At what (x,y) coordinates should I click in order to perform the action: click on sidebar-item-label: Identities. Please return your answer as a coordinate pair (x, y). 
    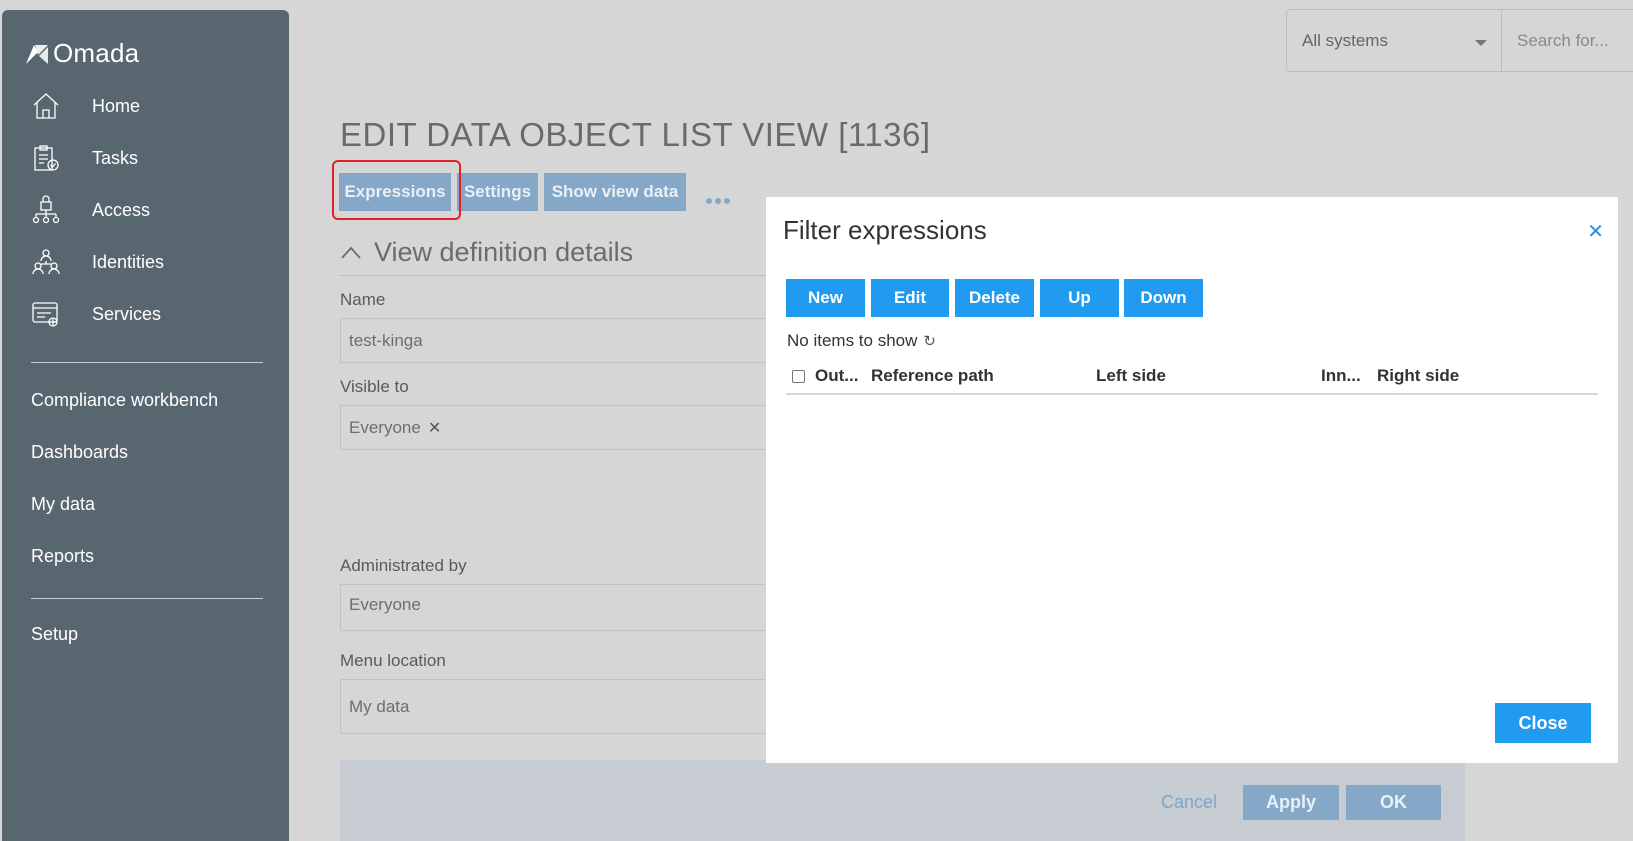
    Looking at the image, I should click on (128, 261).